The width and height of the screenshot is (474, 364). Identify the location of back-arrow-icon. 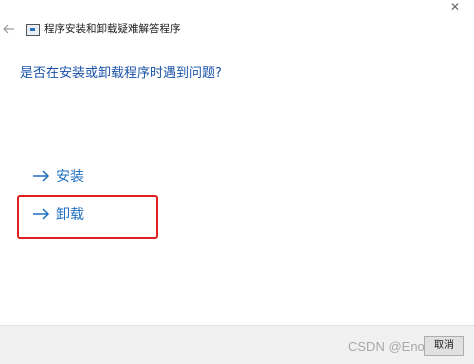
(9, 29).